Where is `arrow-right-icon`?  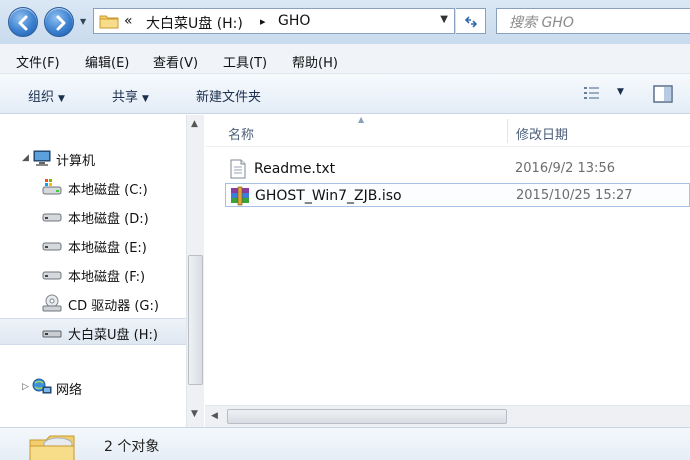 arrow-right-icon is located at coordinates (61, 23).